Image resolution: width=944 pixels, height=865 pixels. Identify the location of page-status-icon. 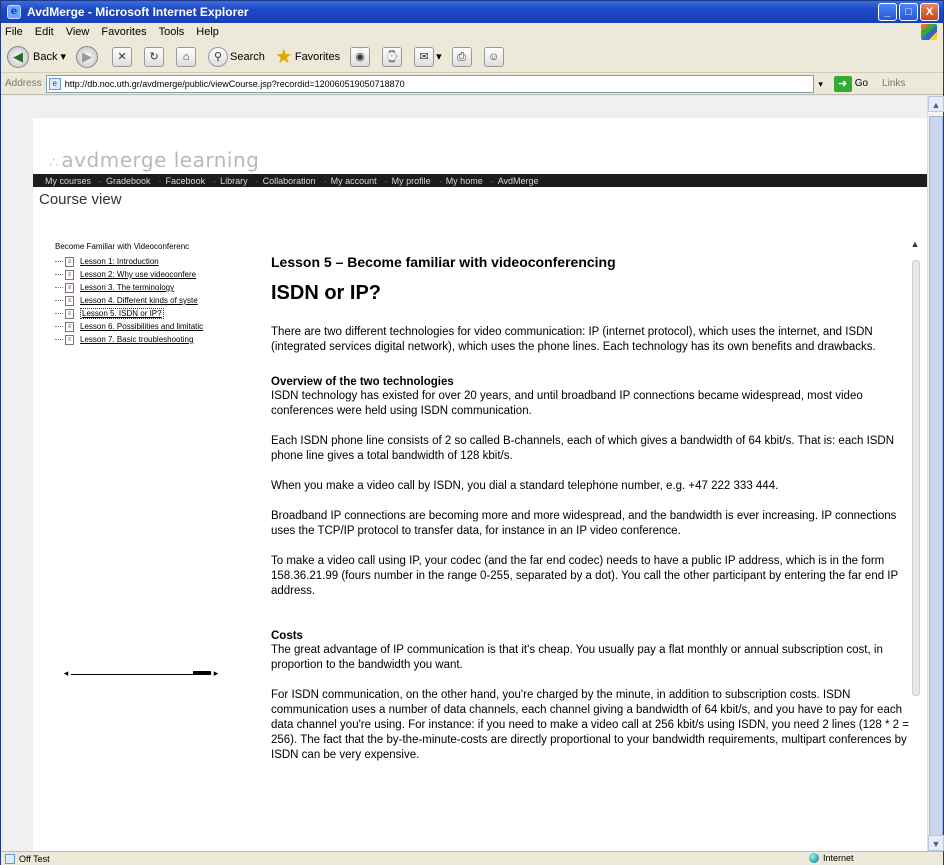
(10, 858).